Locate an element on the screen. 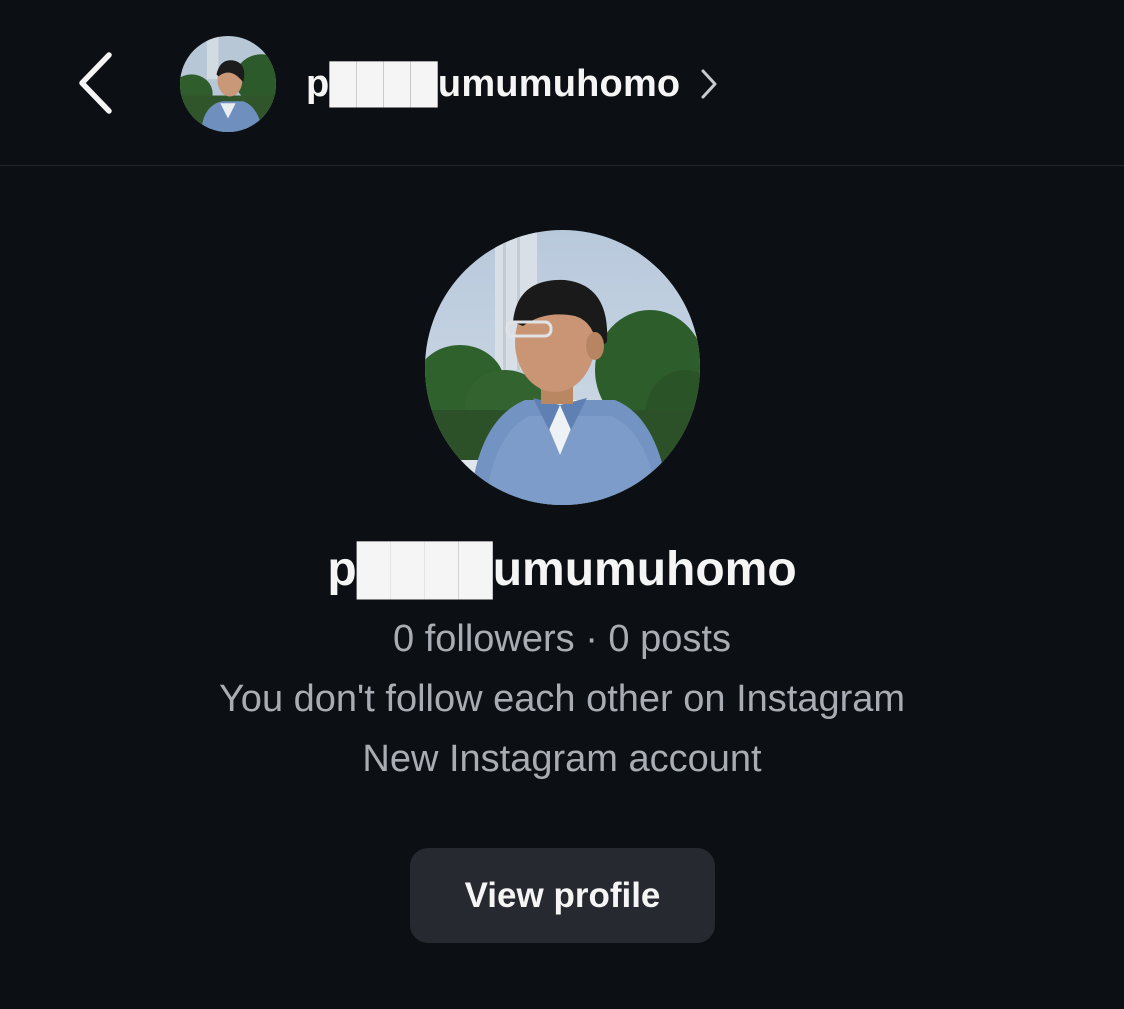 This screenshot has height=1009, width=1124. view-profile-button: View profile is located at coordinates (562, 895).